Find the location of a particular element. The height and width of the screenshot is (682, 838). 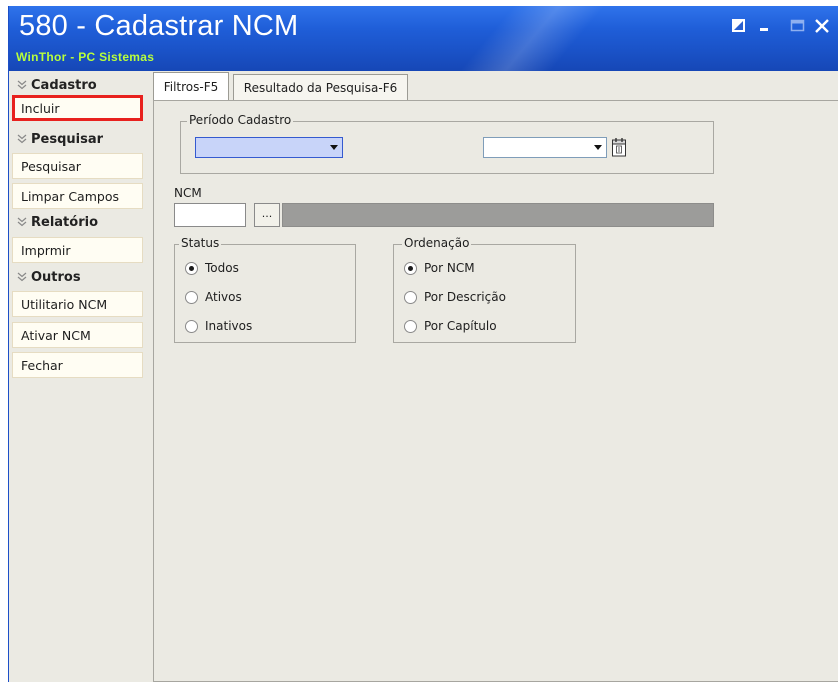

periodo-start-dropdown is located at coordinates (269, 147).